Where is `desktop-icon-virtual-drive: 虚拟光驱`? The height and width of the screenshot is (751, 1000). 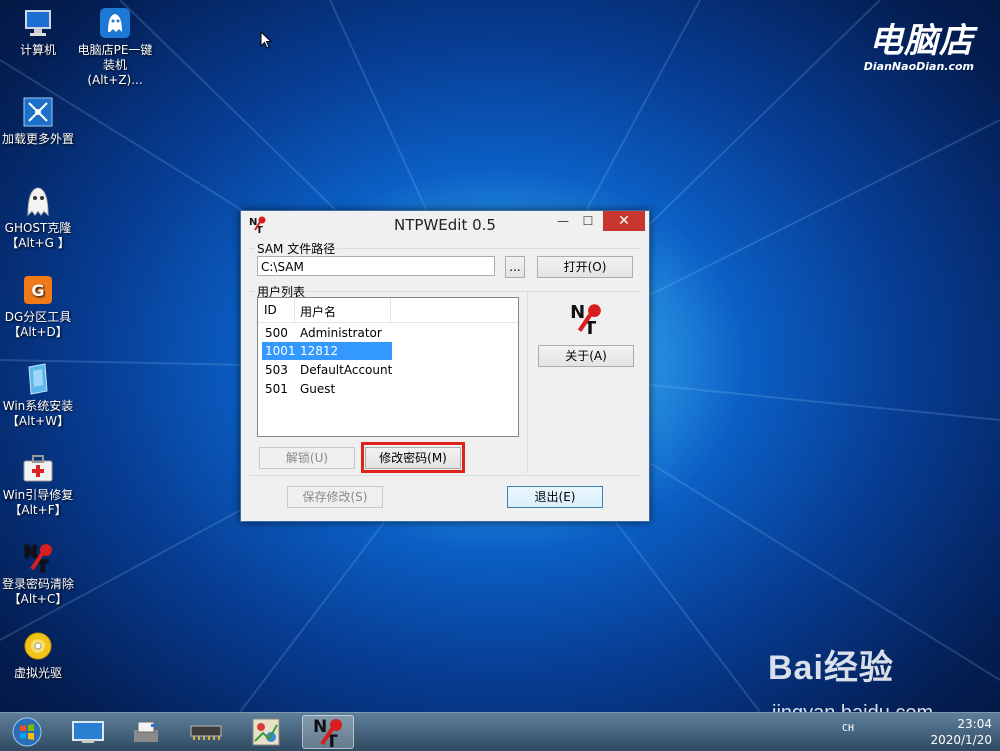 desktop-icon-virtual-drive: 虚拟光驱 is located at coordinates (38, 655).